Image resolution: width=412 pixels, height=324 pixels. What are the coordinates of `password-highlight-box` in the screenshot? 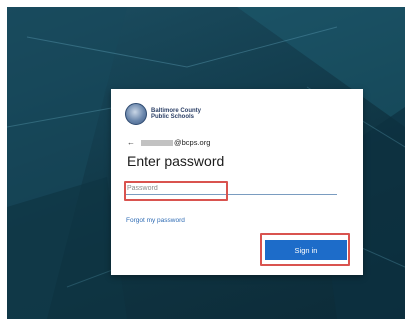 It's located at (176, 191).